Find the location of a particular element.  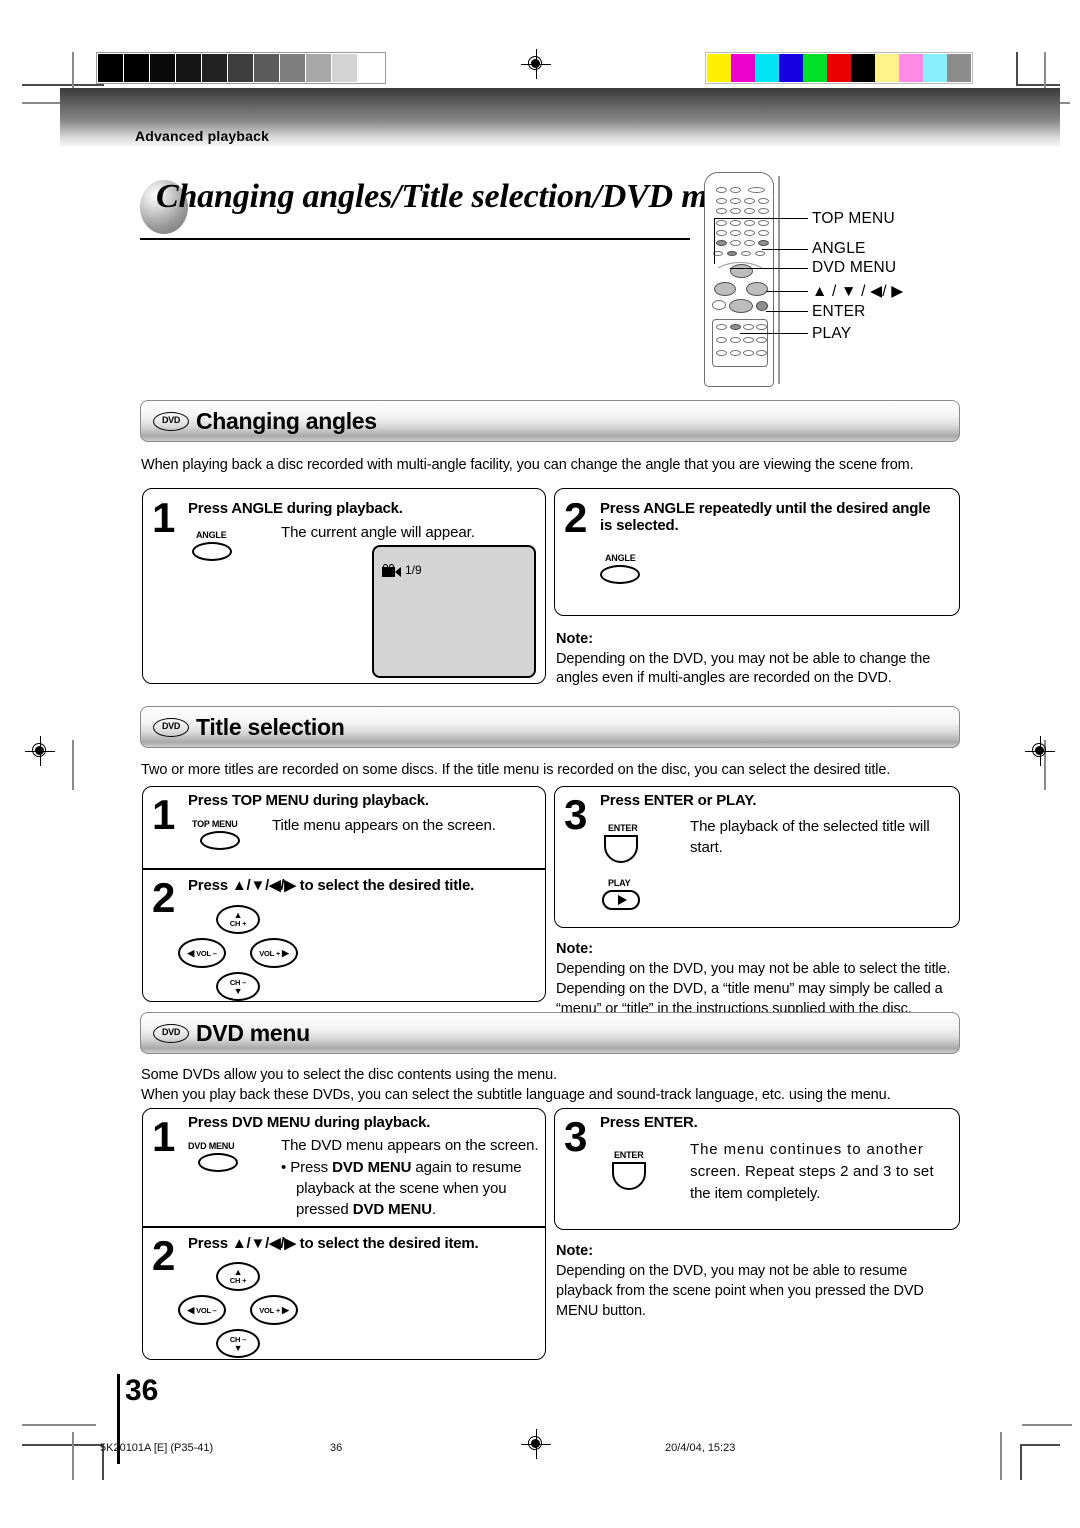

dpad-right-button: VOL + ▶ is located at coordinates (274, 1310).